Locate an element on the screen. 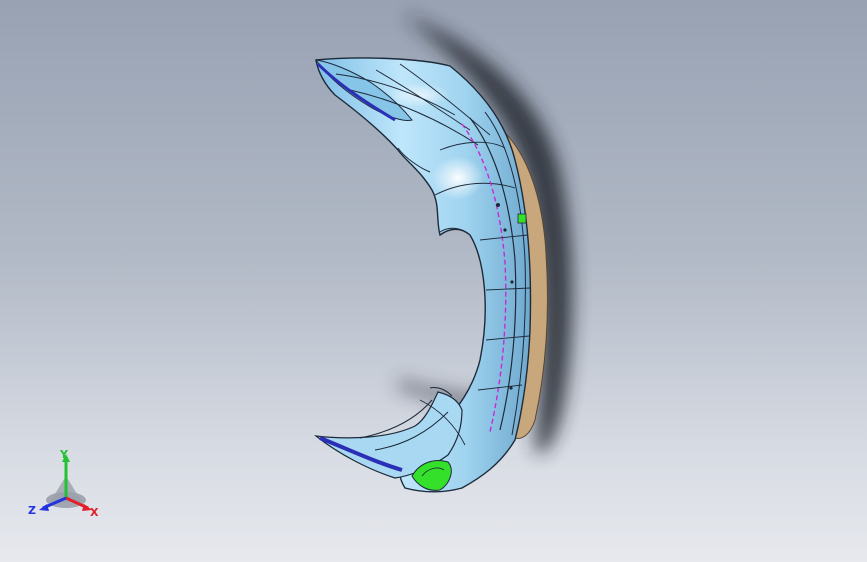 This screenshot has width=867, height=562. z-axis-label: Z is located at coordinates (32, 510).